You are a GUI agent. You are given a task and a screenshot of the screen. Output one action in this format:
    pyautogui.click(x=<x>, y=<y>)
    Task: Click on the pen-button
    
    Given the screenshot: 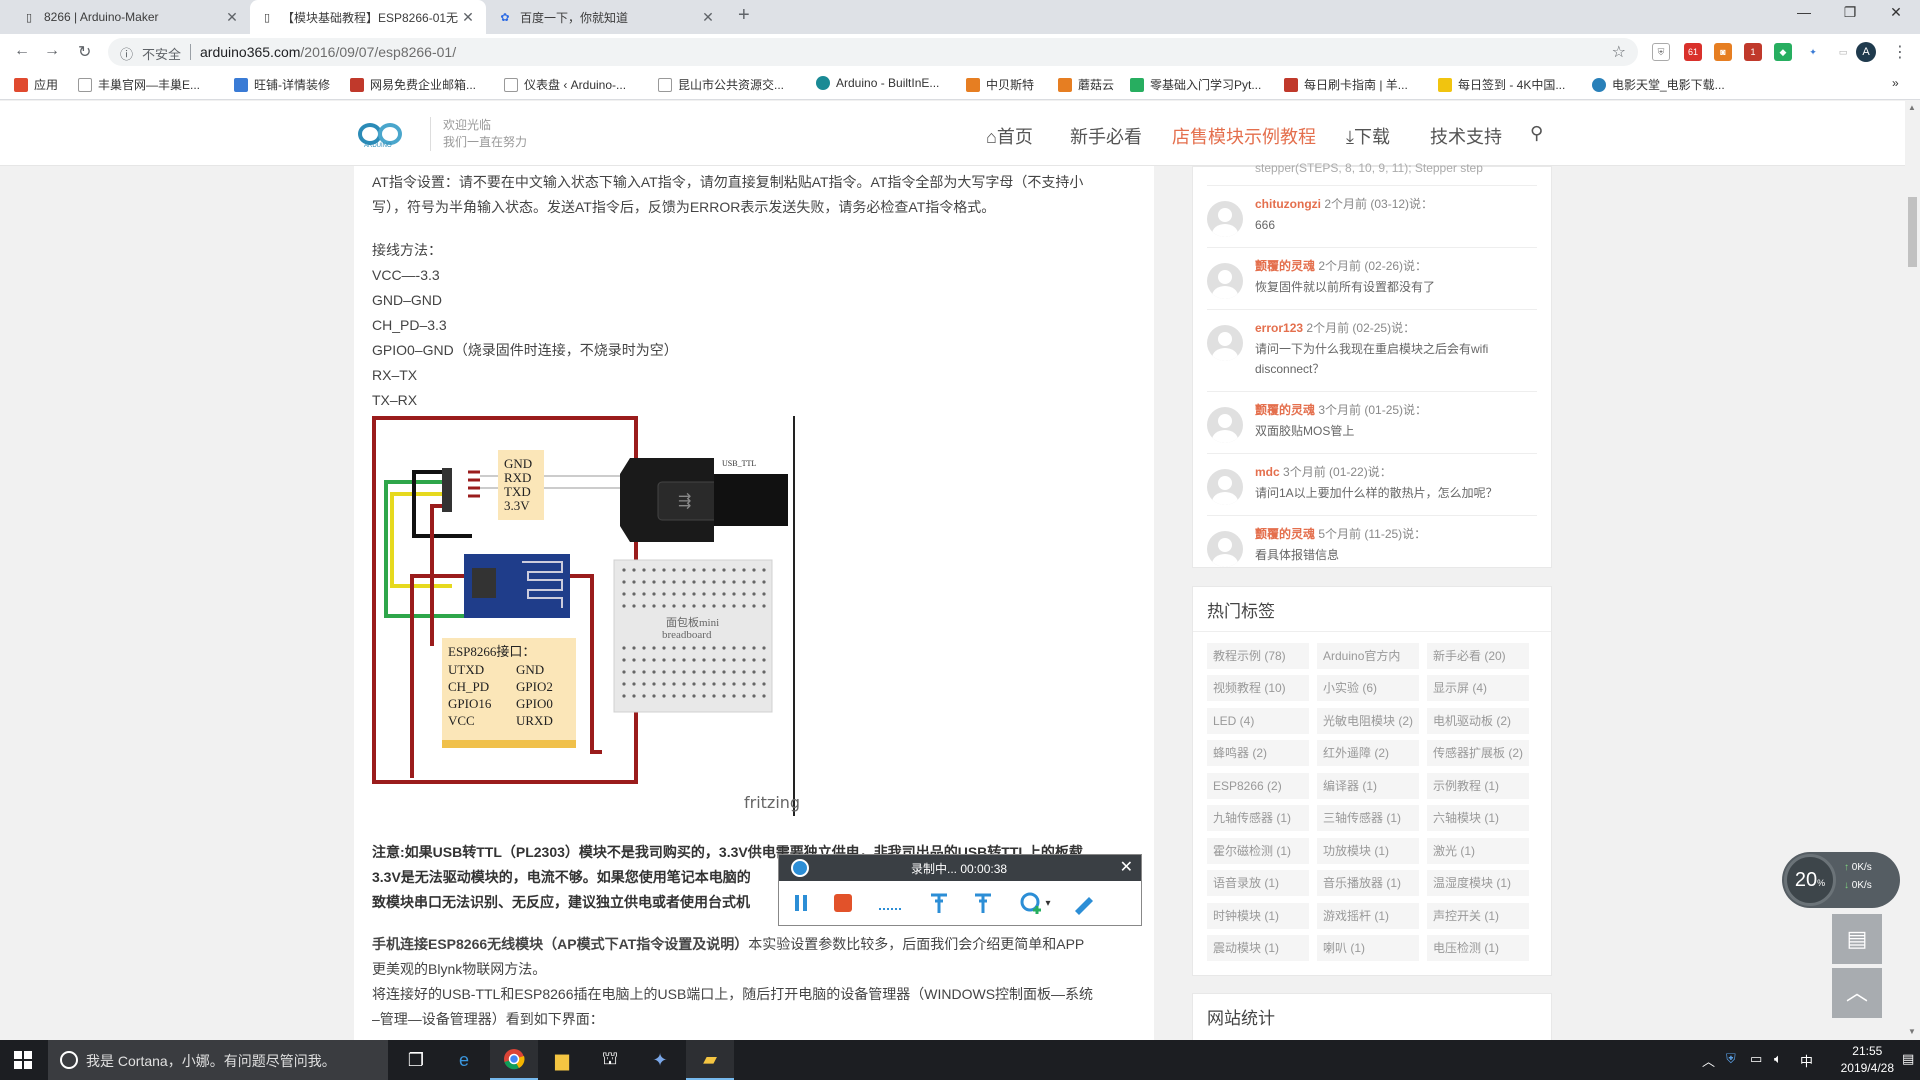 What is the action you would take?
    pyautogui.click(x=1083, y=903)
    